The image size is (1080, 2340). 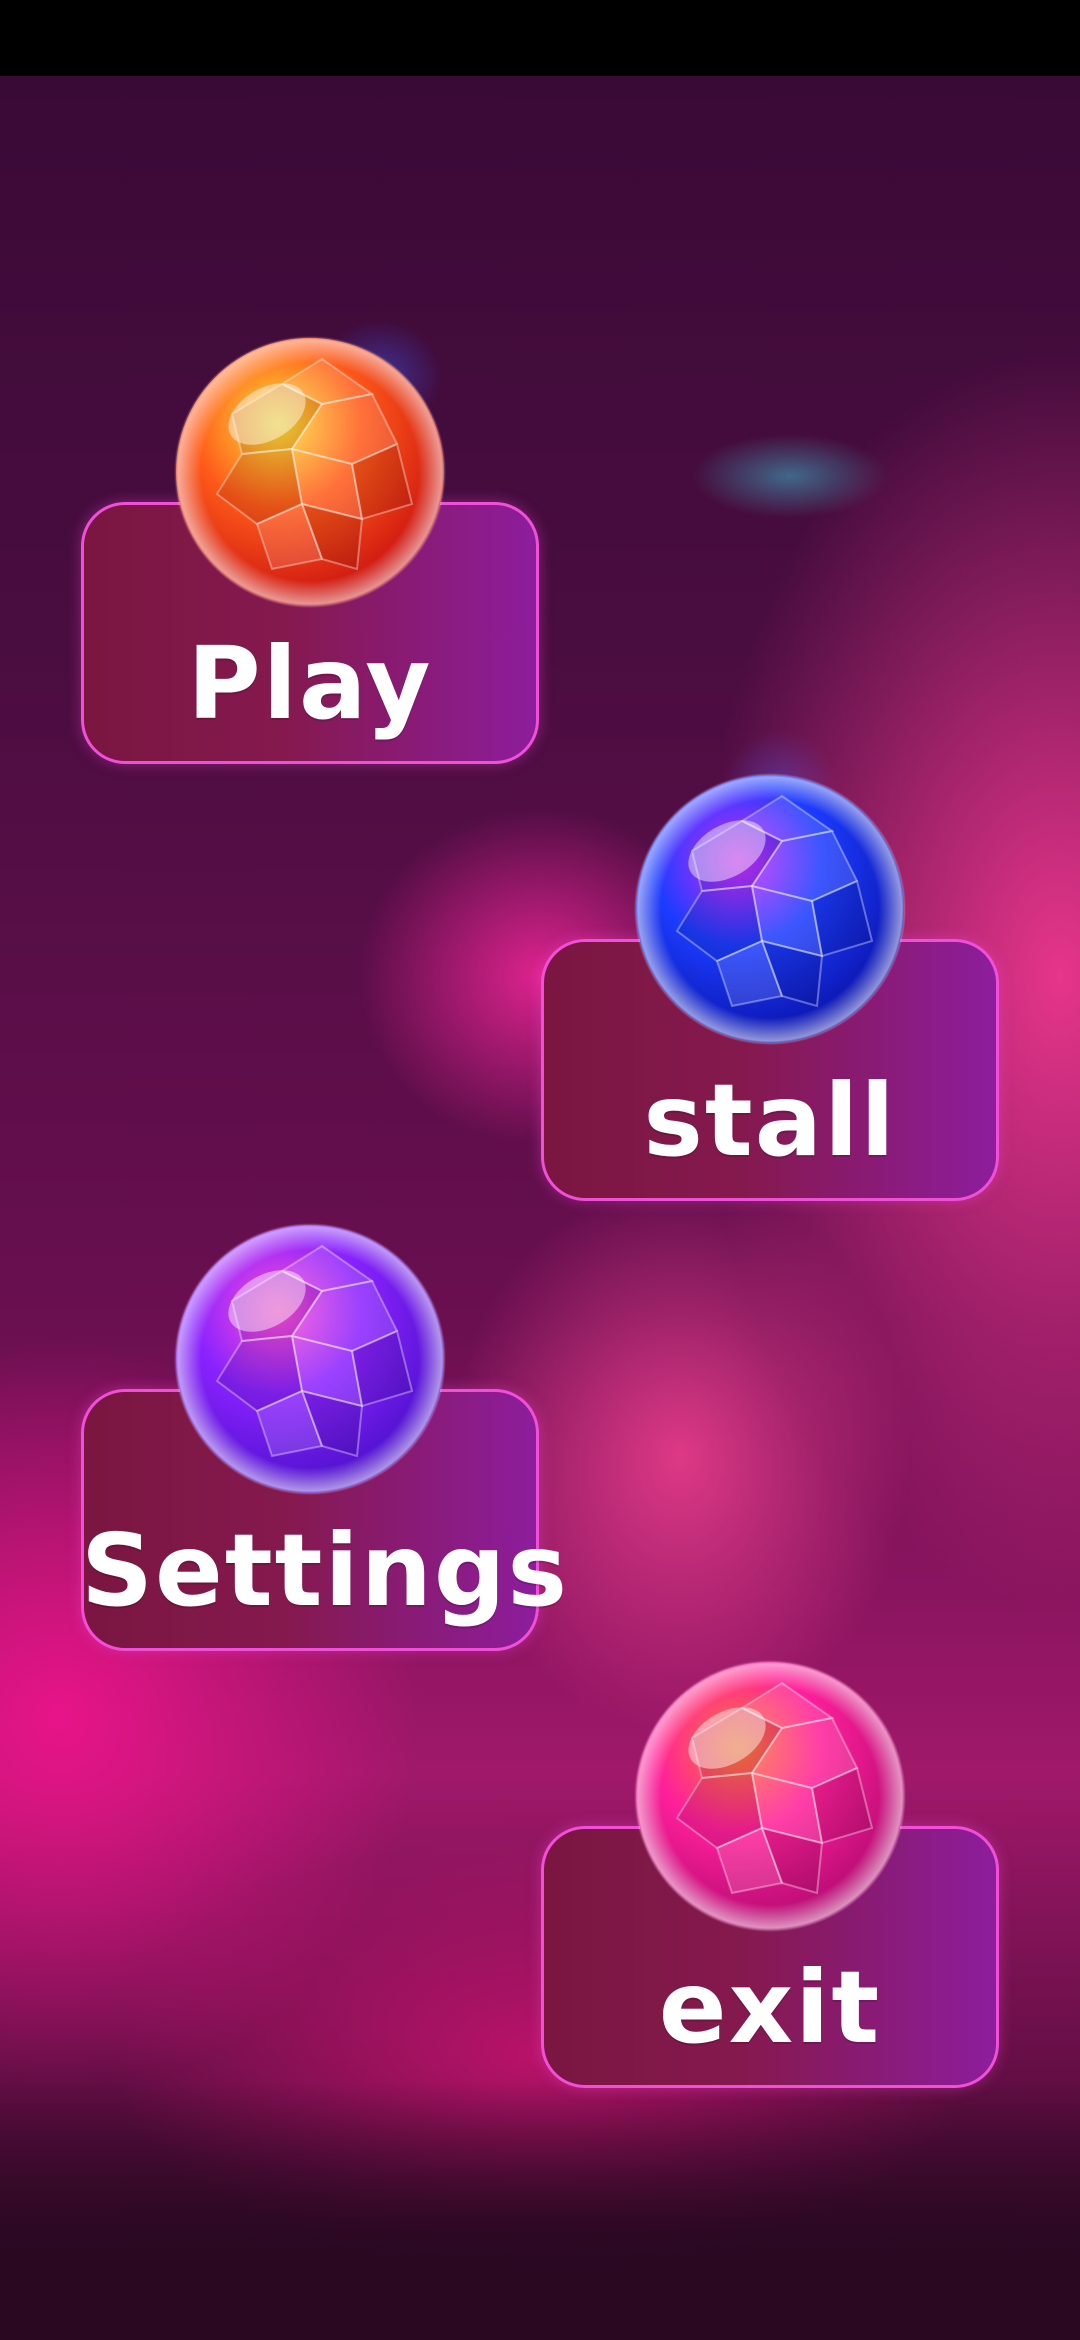 I want to click on stall-button-label: stall, so click(x=770, y=1120).